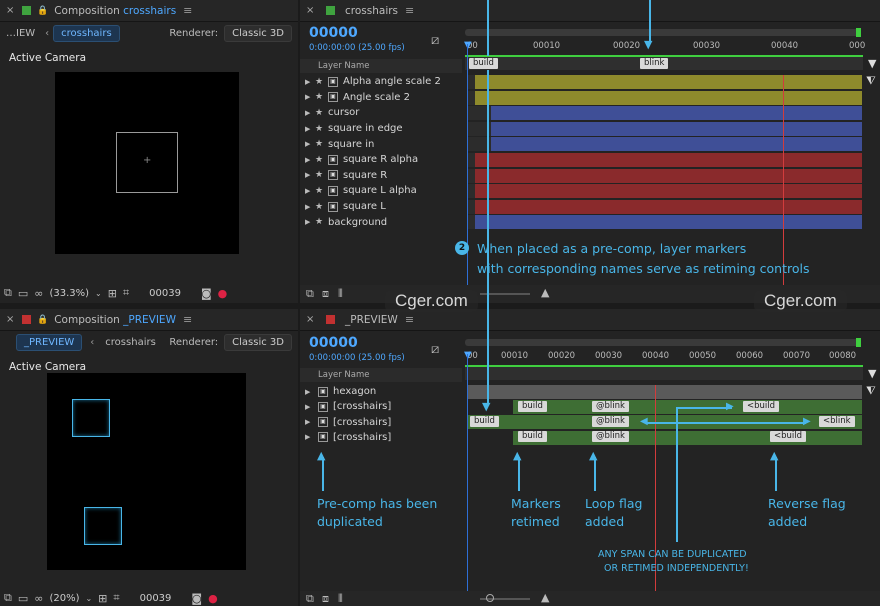  What do you see at coordinates (310, 294) in the screenshot?
I see `layer-switch-icon: ⧉` at bounding box center [310, 294].